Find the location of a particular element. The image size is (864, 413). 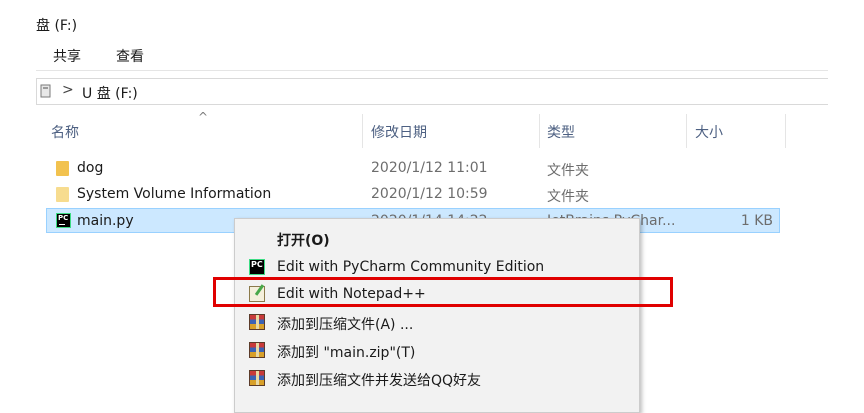

menu-item-label: 打开(O) is located at coordinates (303, 241).